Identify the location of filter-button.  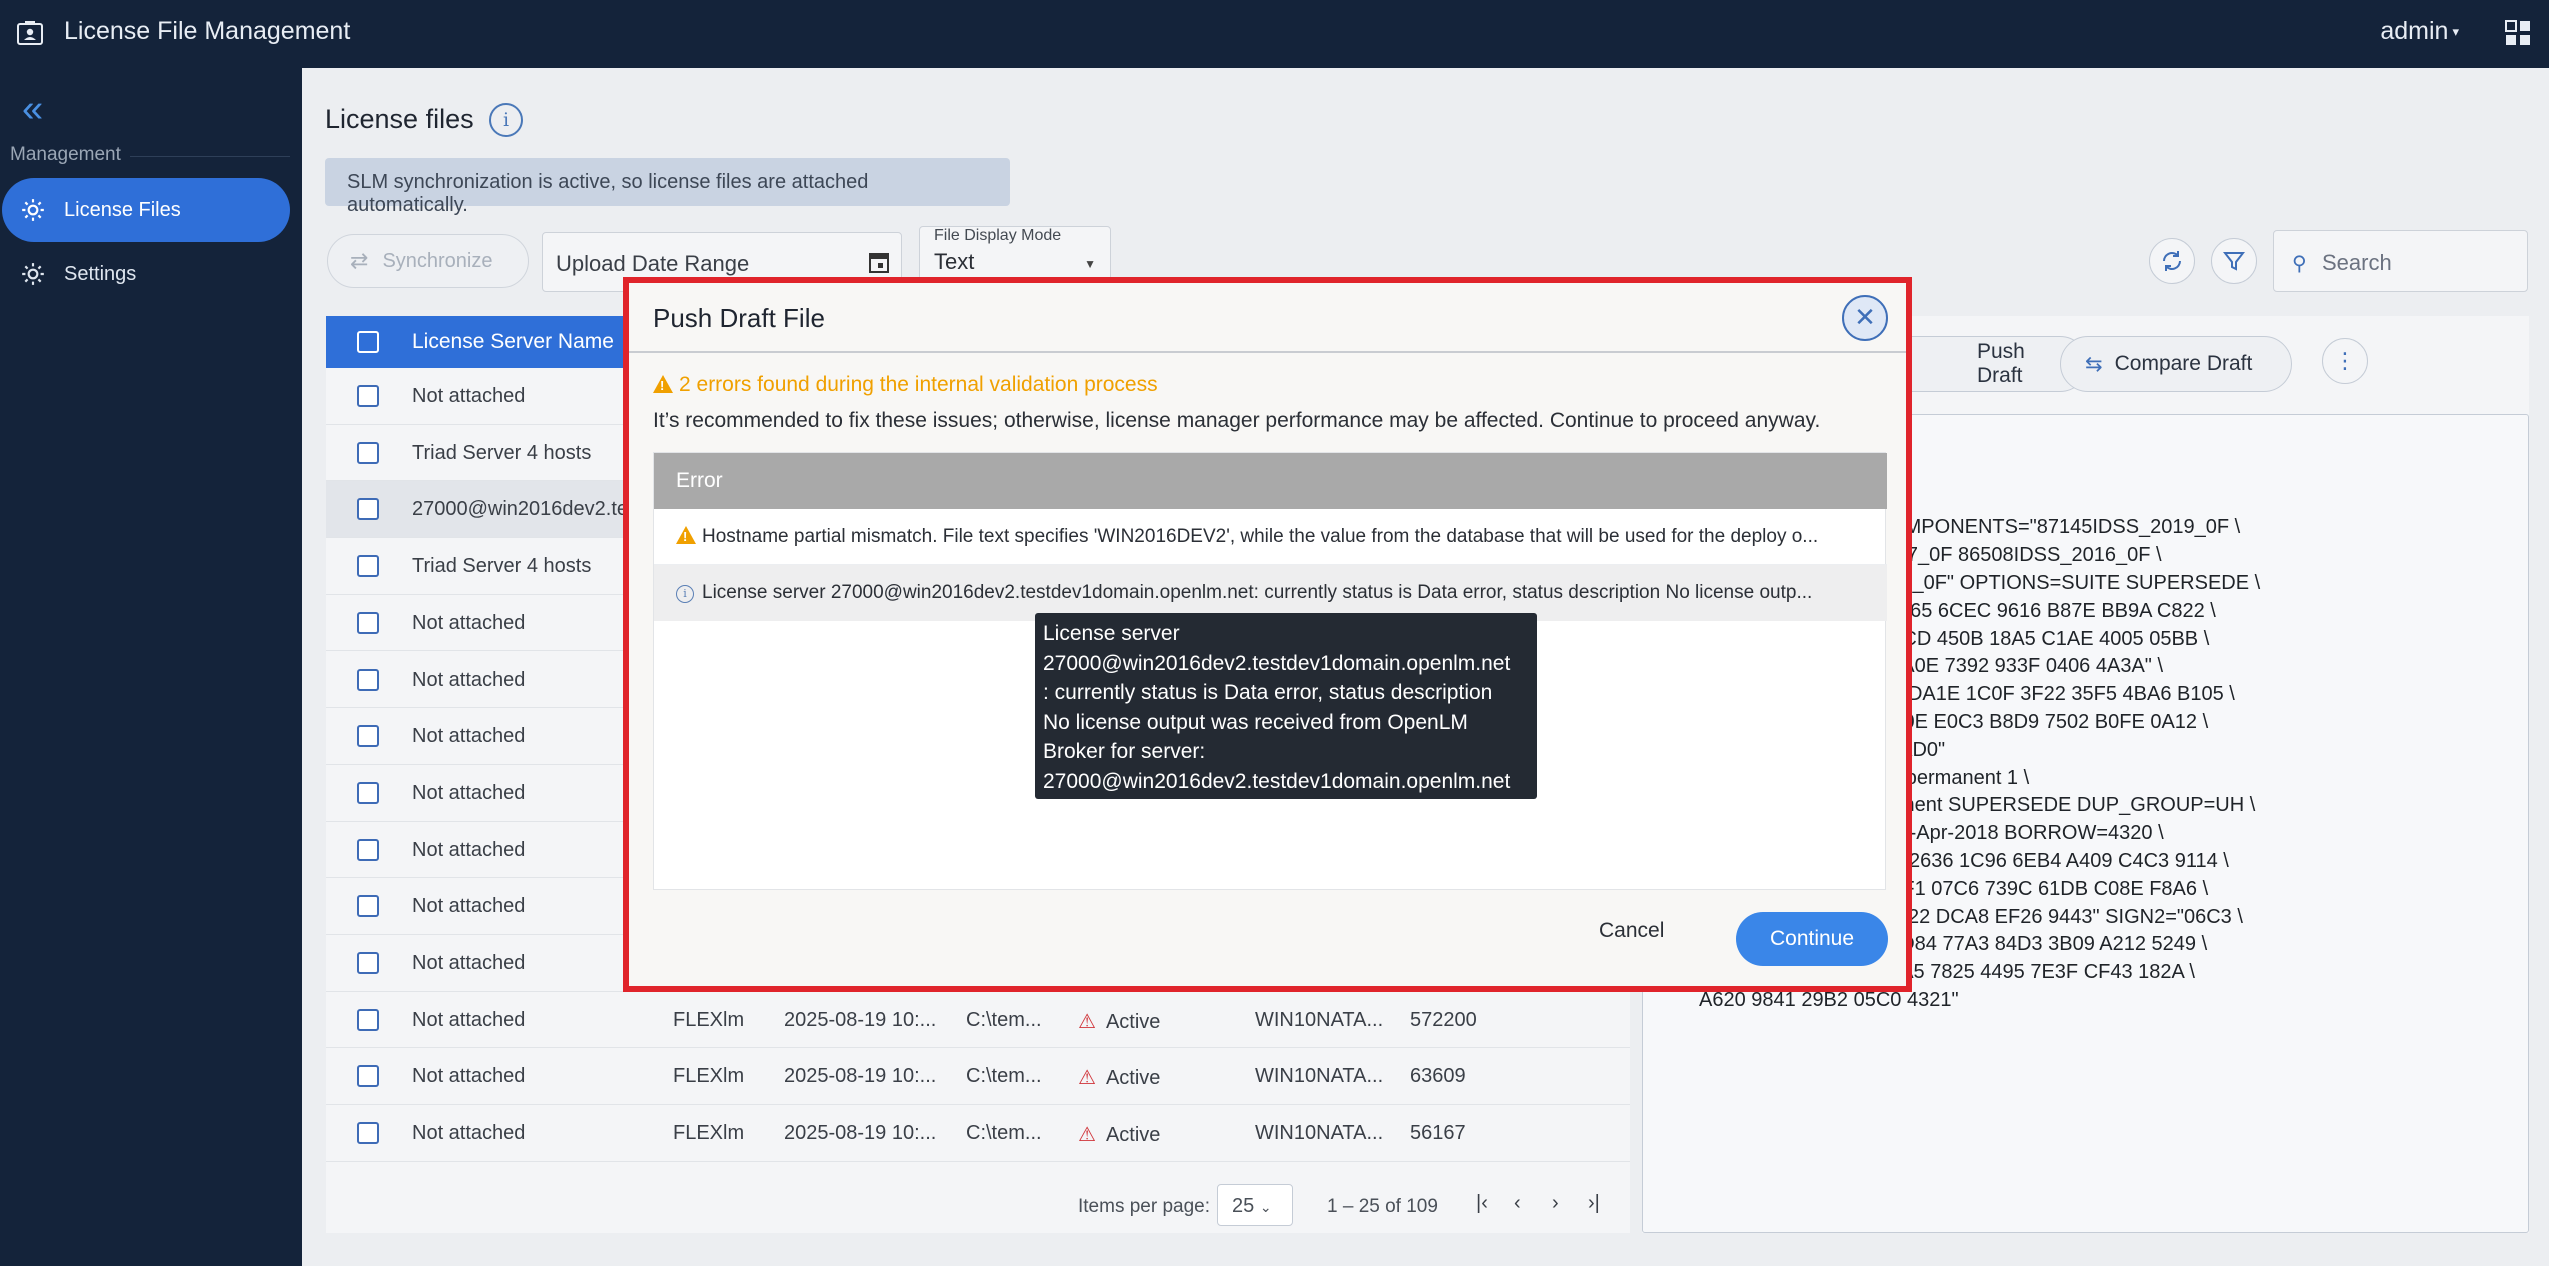
(2234, 261).